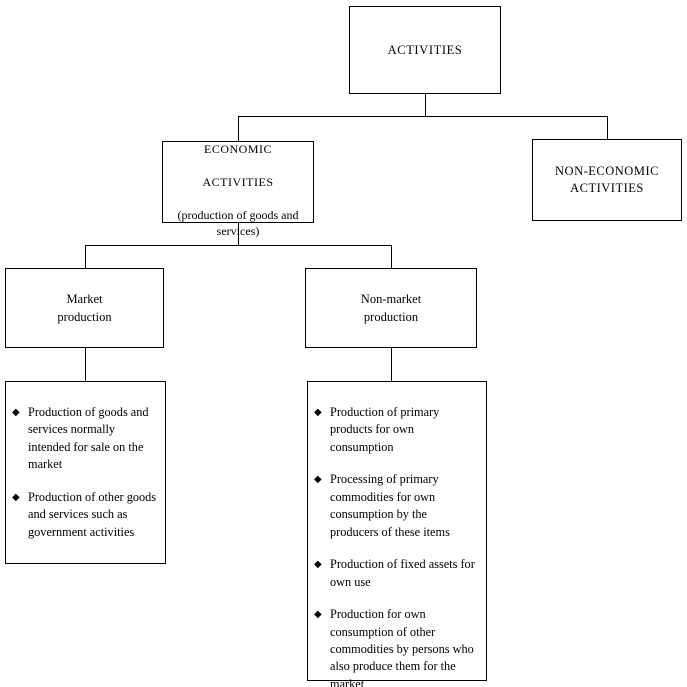 This screenshot has width=687, height=687. I want to click on node-activities-label: ACTIVITIES, so click(425, 49).